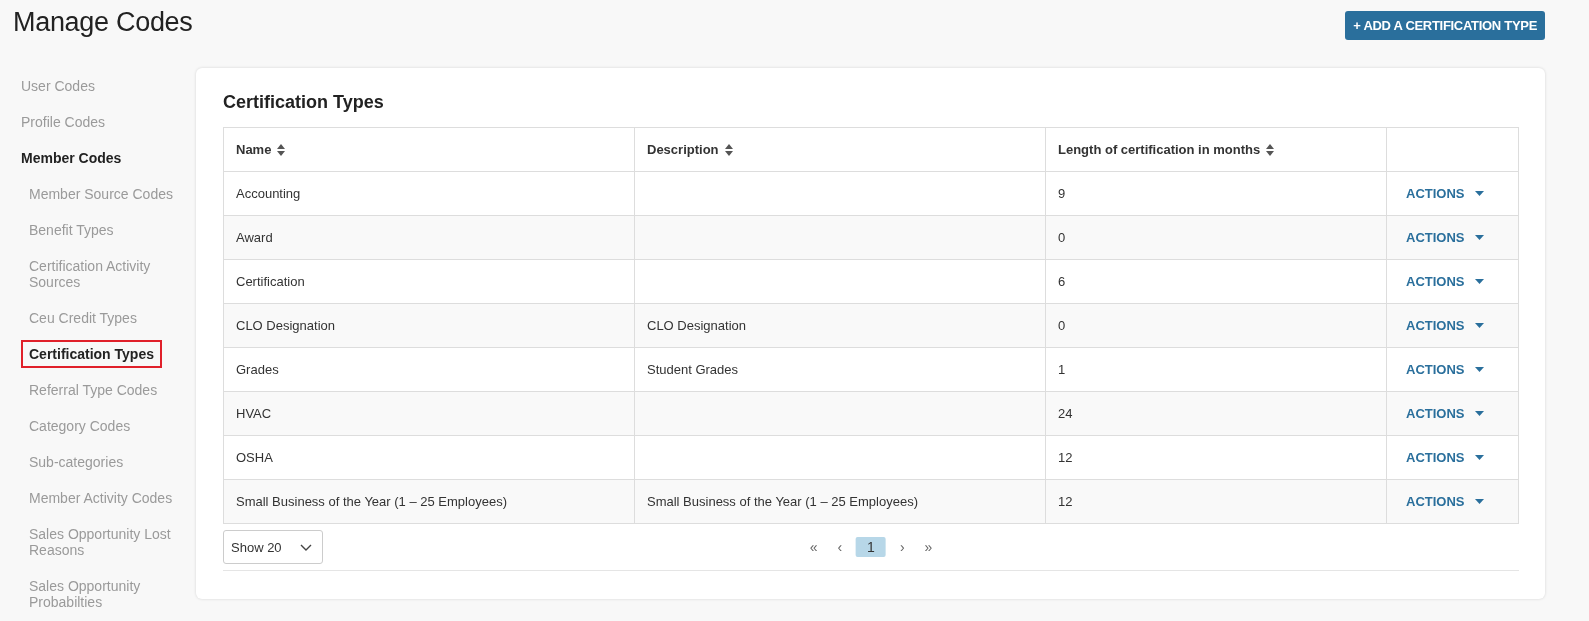 This screenshot has height=621, width=1589. What do you see at coordinates (268, 193) in the screenshot?
I see `table-cell: Accounting` at bounding box center [268, 193].